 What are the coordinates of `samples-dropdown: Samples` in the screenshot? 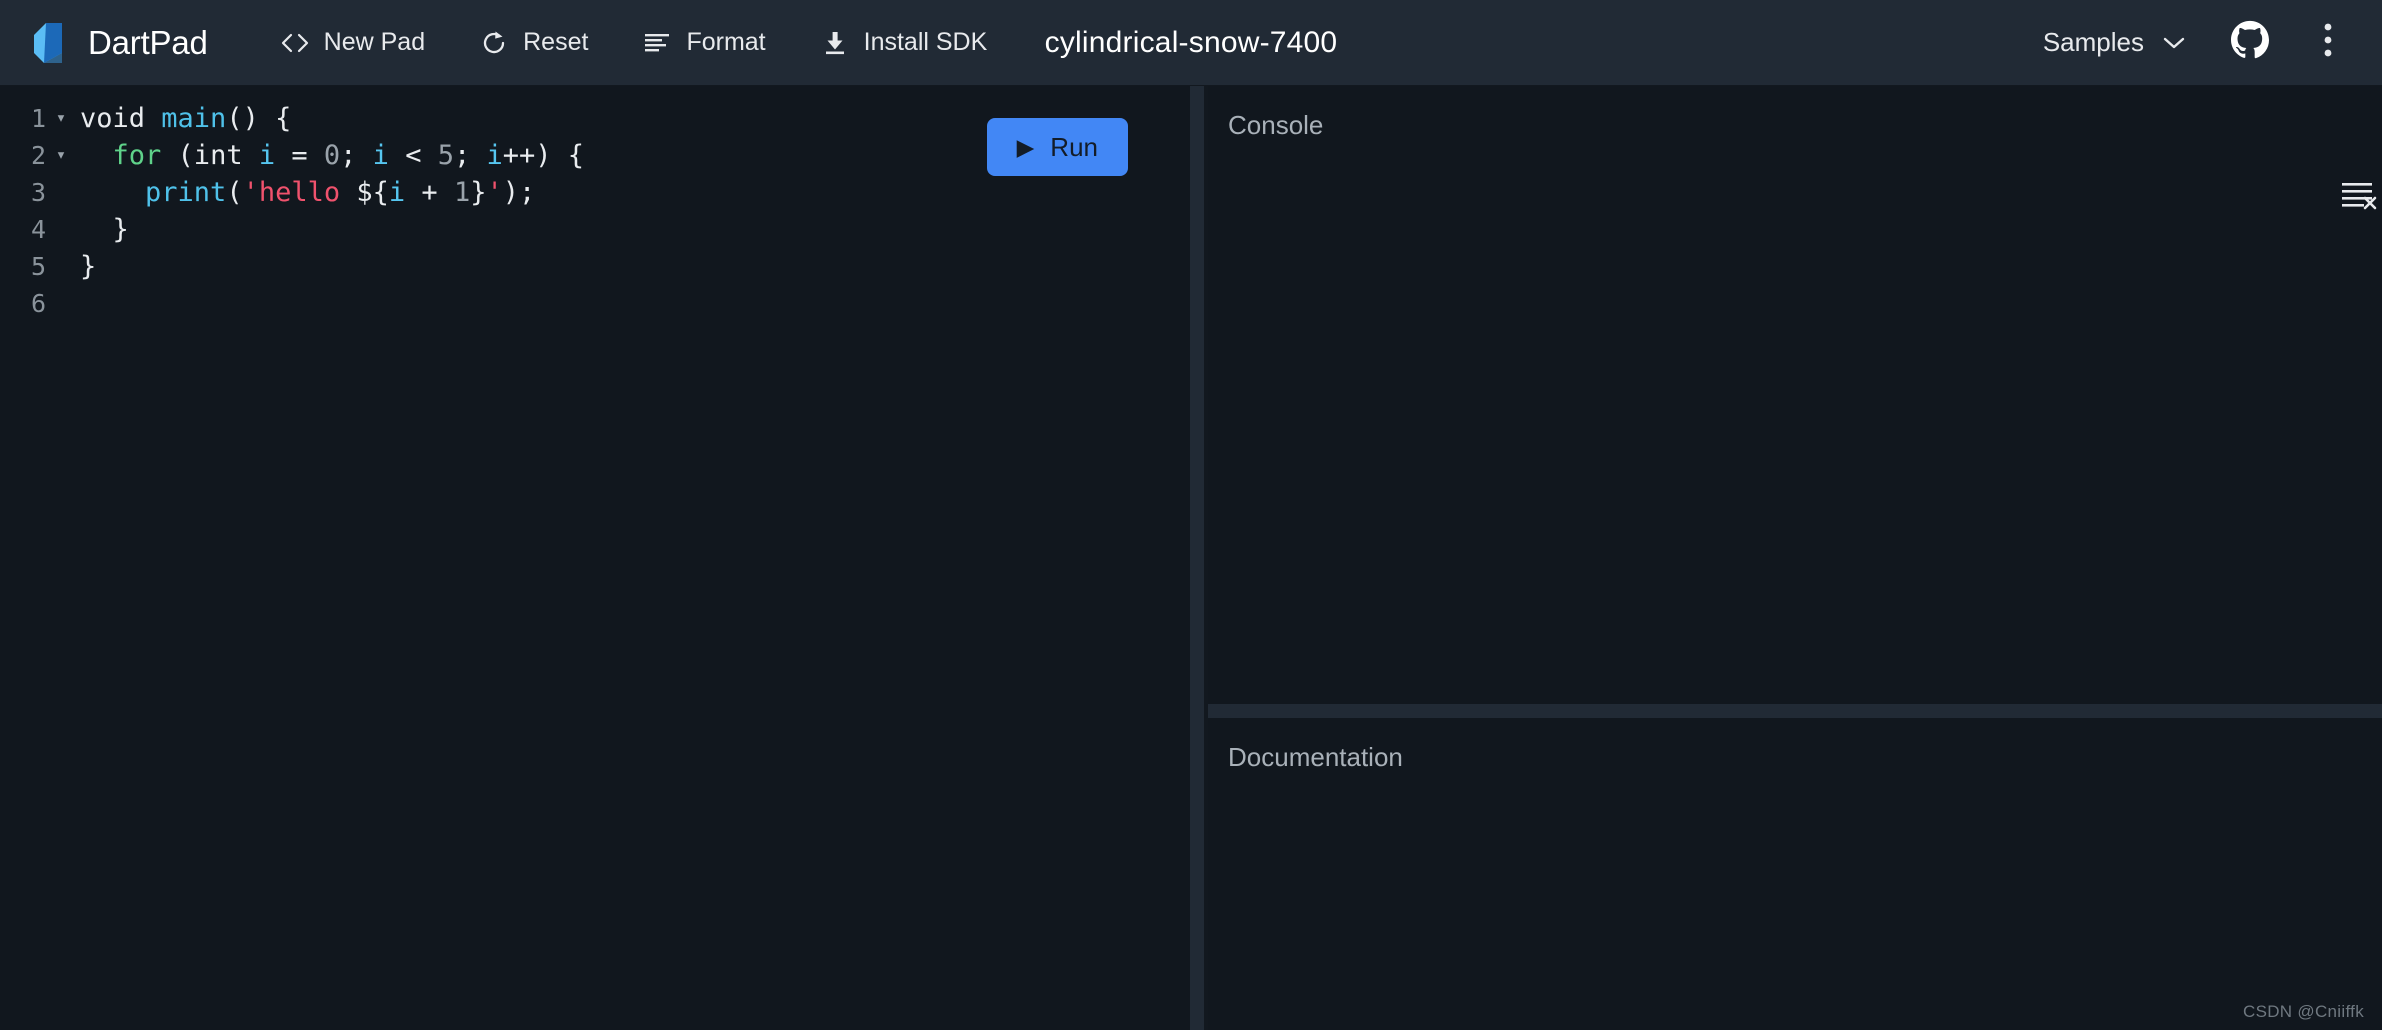 It's located at (2114, 42).